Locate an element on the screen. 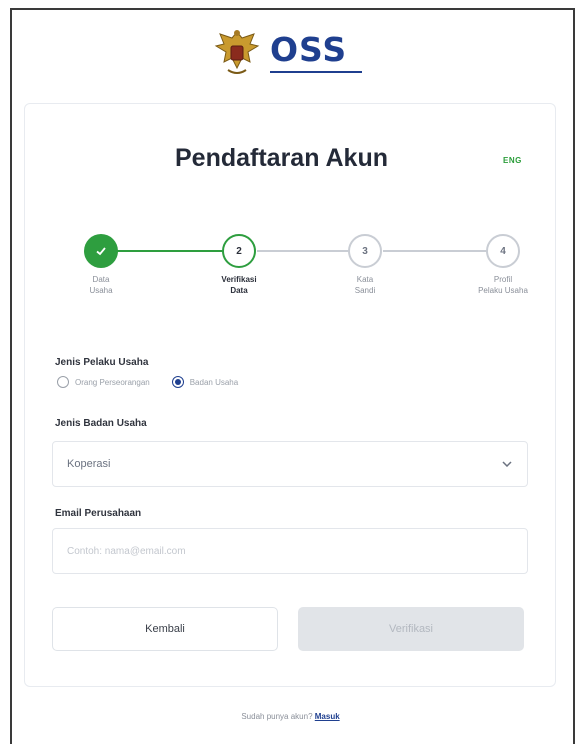 This screenshot has width=581, height=749. back-button: Kembali is located at coordinates (165, 629).